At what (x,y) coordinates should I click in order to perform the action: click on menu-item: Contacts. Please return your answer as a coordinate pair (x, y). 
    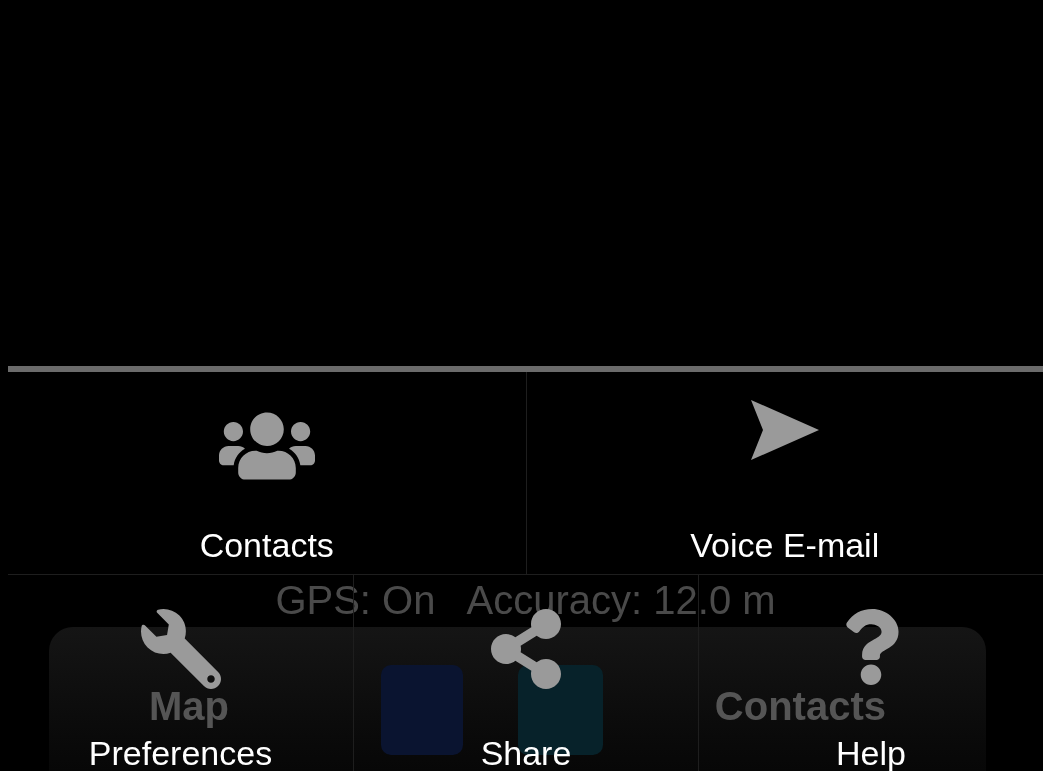
    Looking at the image, I should click on (266, 545).